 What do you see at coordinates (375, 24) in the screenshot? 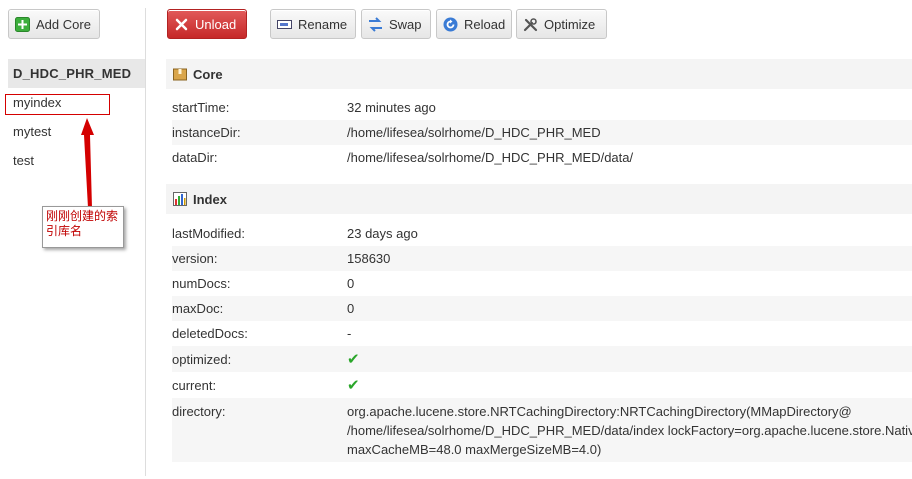
I see `swap-icon` at bounding box center [375, 24].